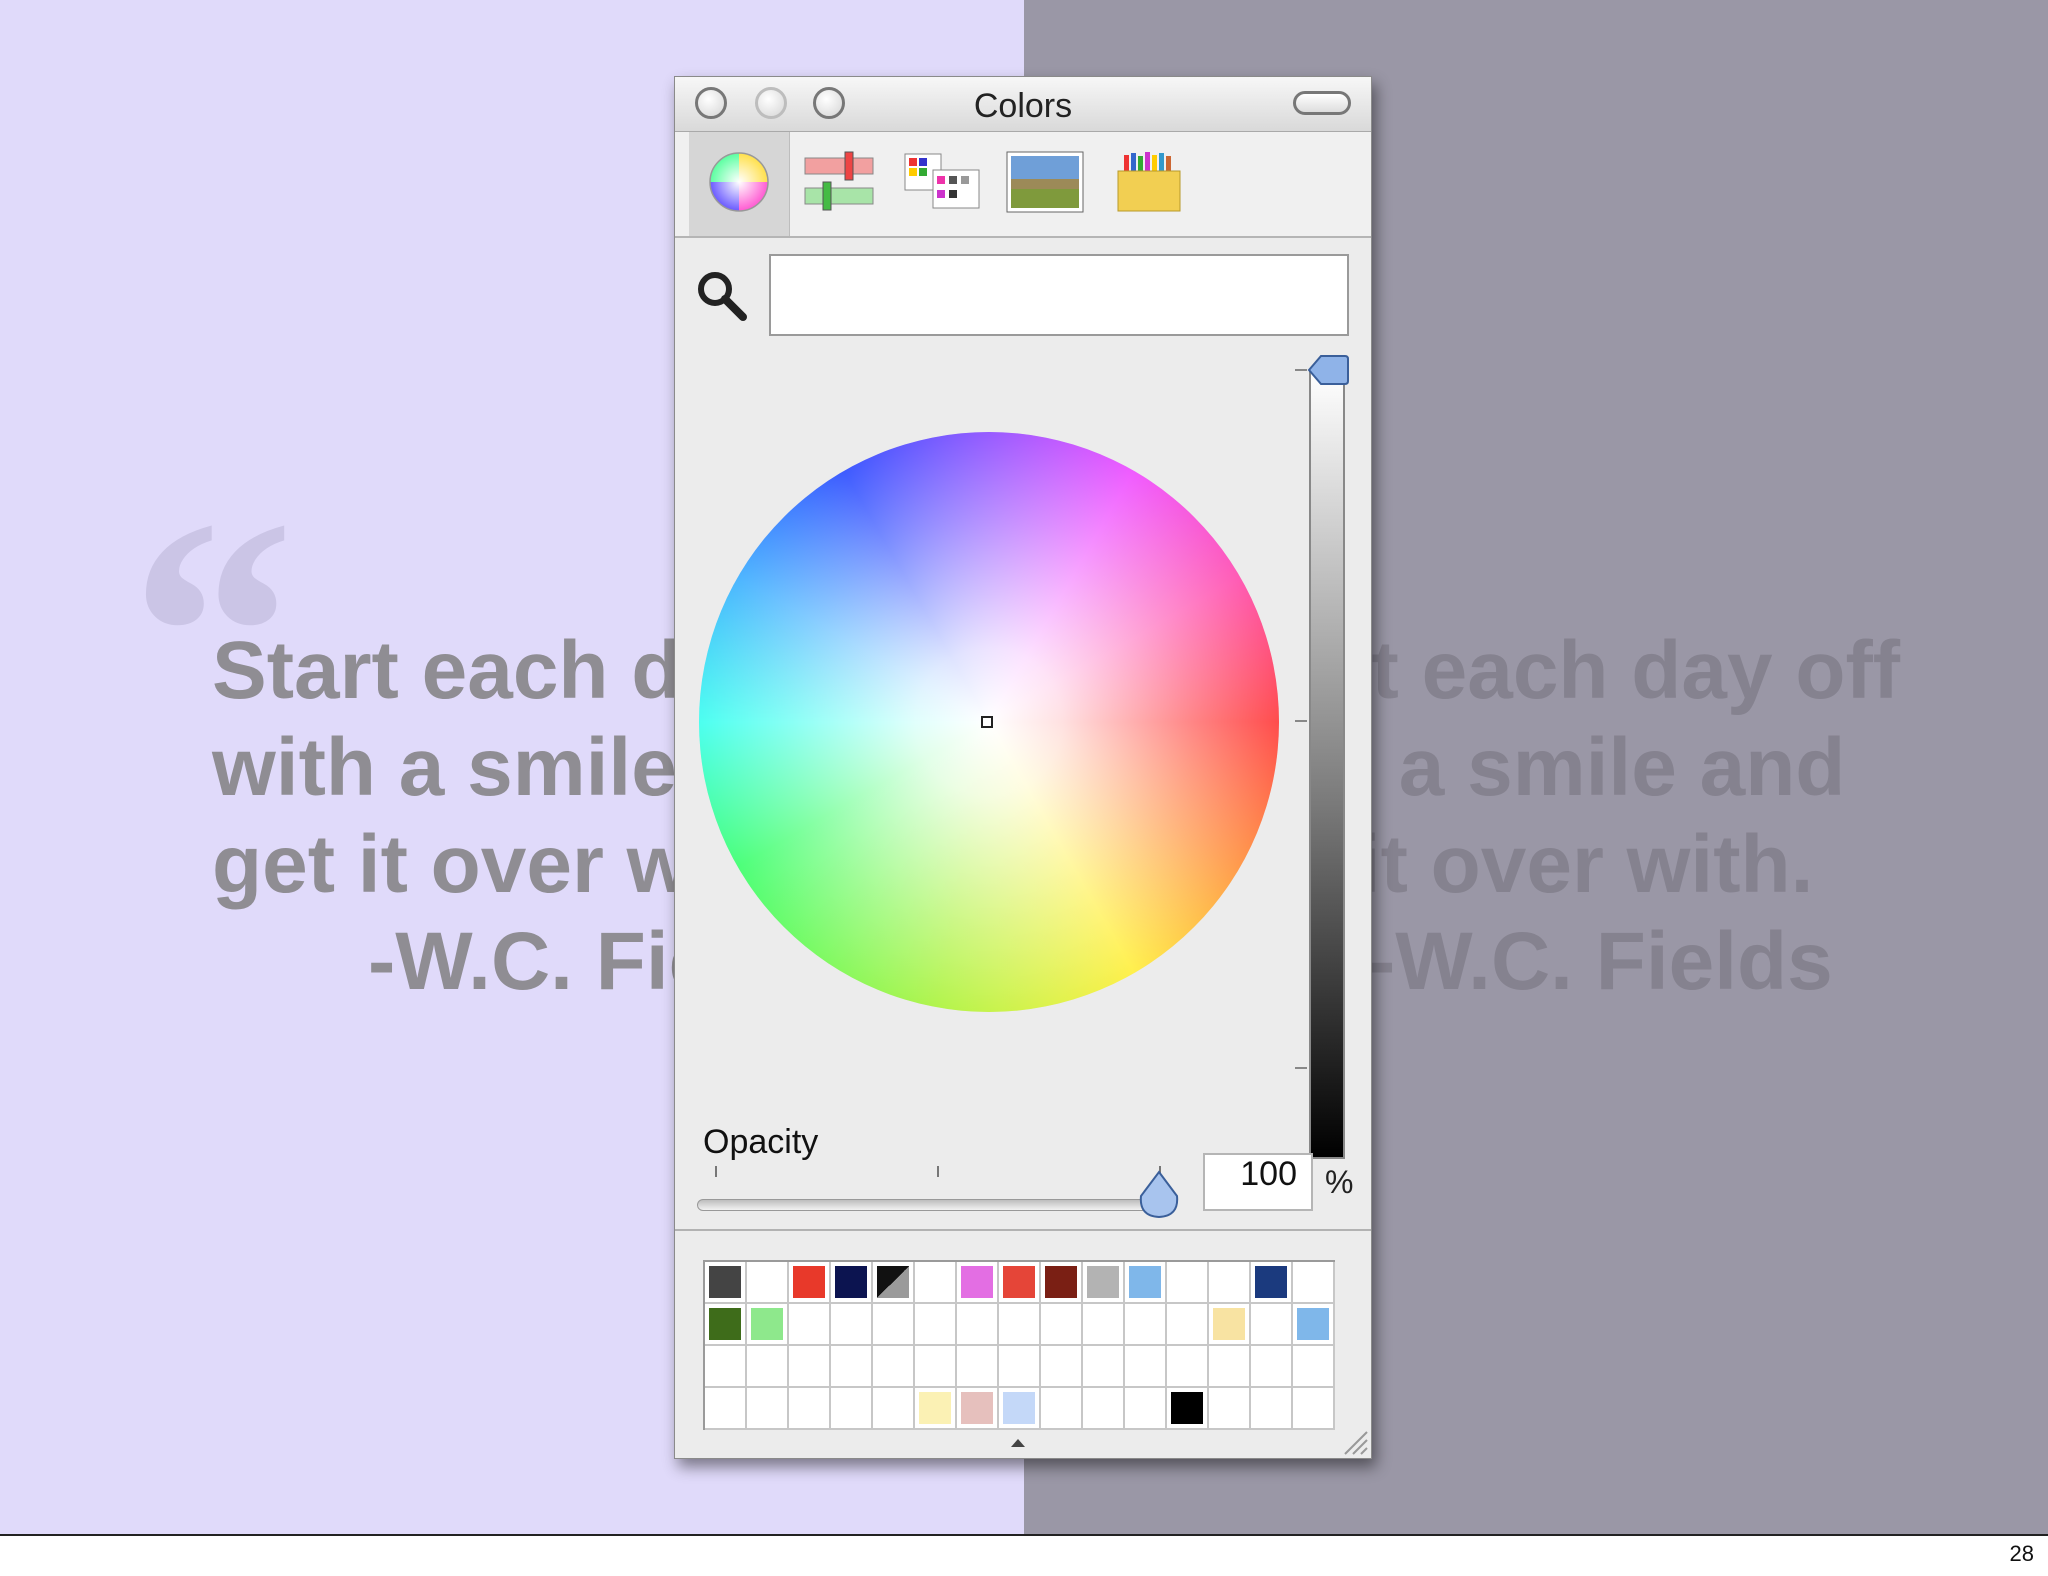  Describe the element at coordinates (761, 1142) in the screenshot. I see `opacity-label: Opacity` at that location.